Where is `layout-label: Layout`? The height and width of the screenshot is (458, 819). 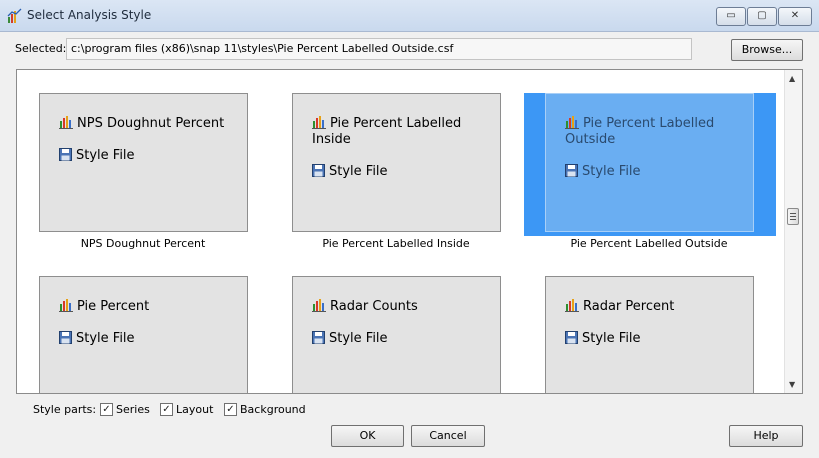
layout-label: Layout is located at coordinates (194, 409).